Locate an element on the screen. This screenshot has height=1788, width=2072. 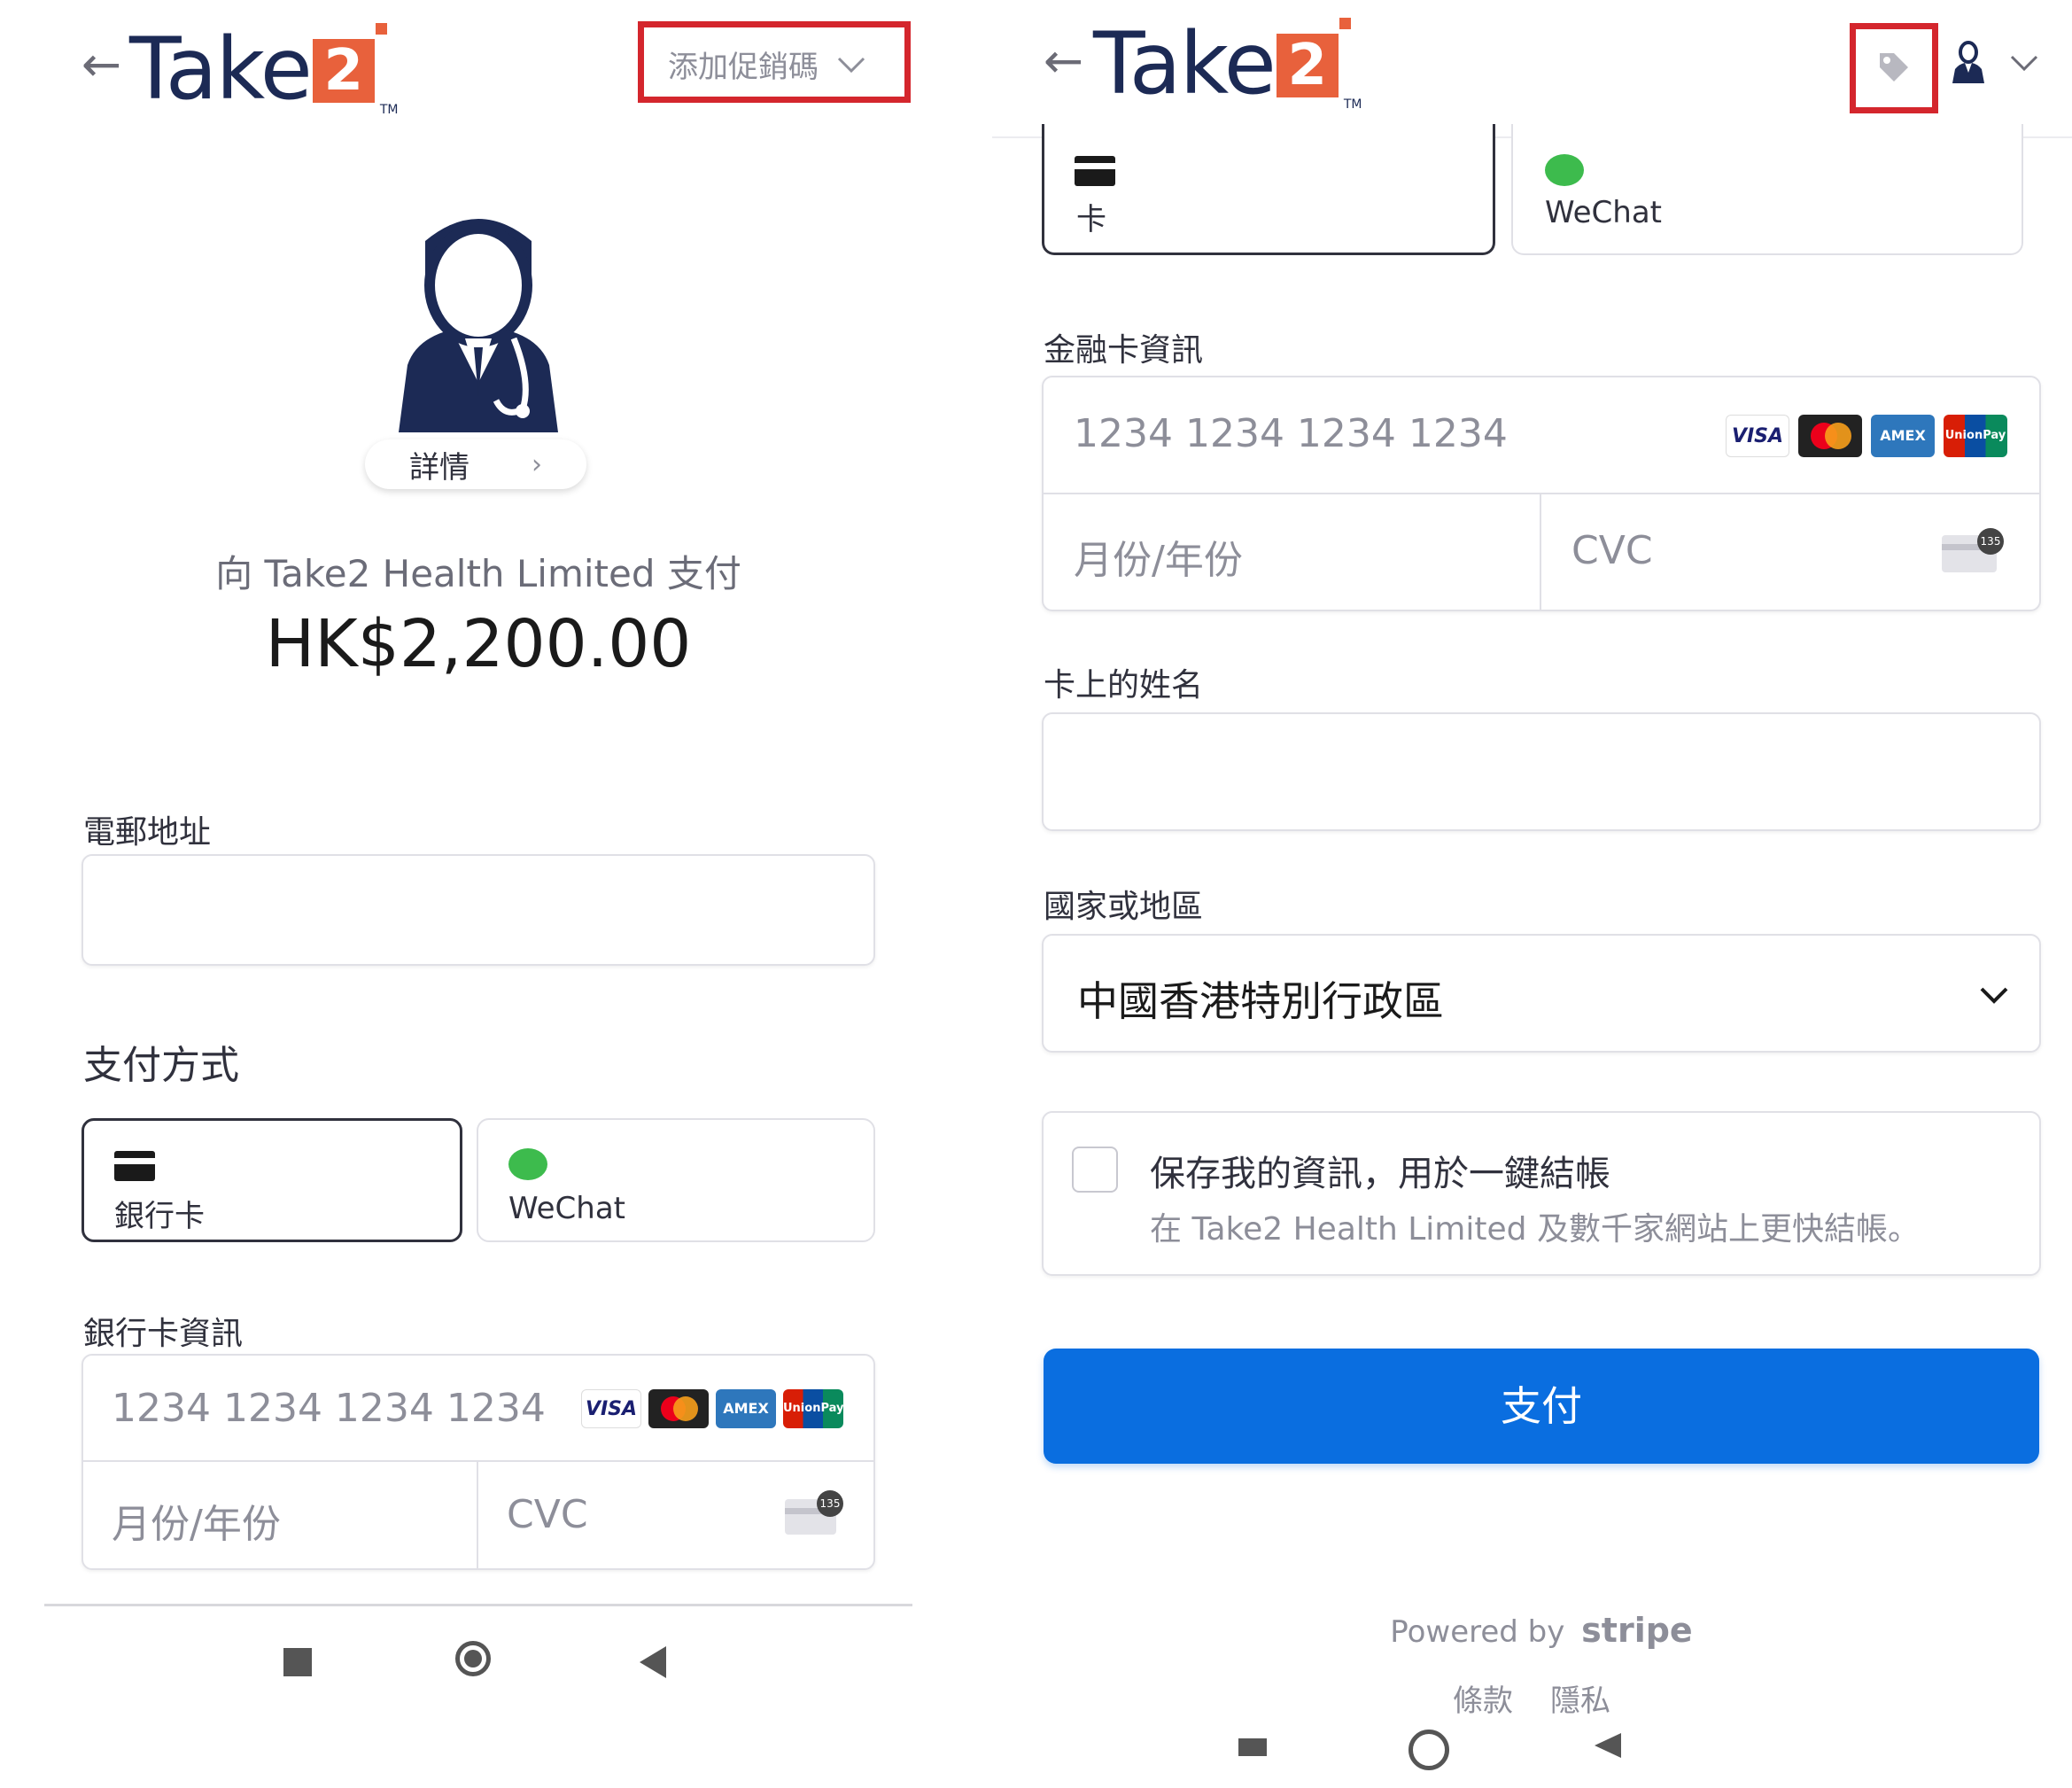
account-doctor-icon is located at coordinates (1968, 64).